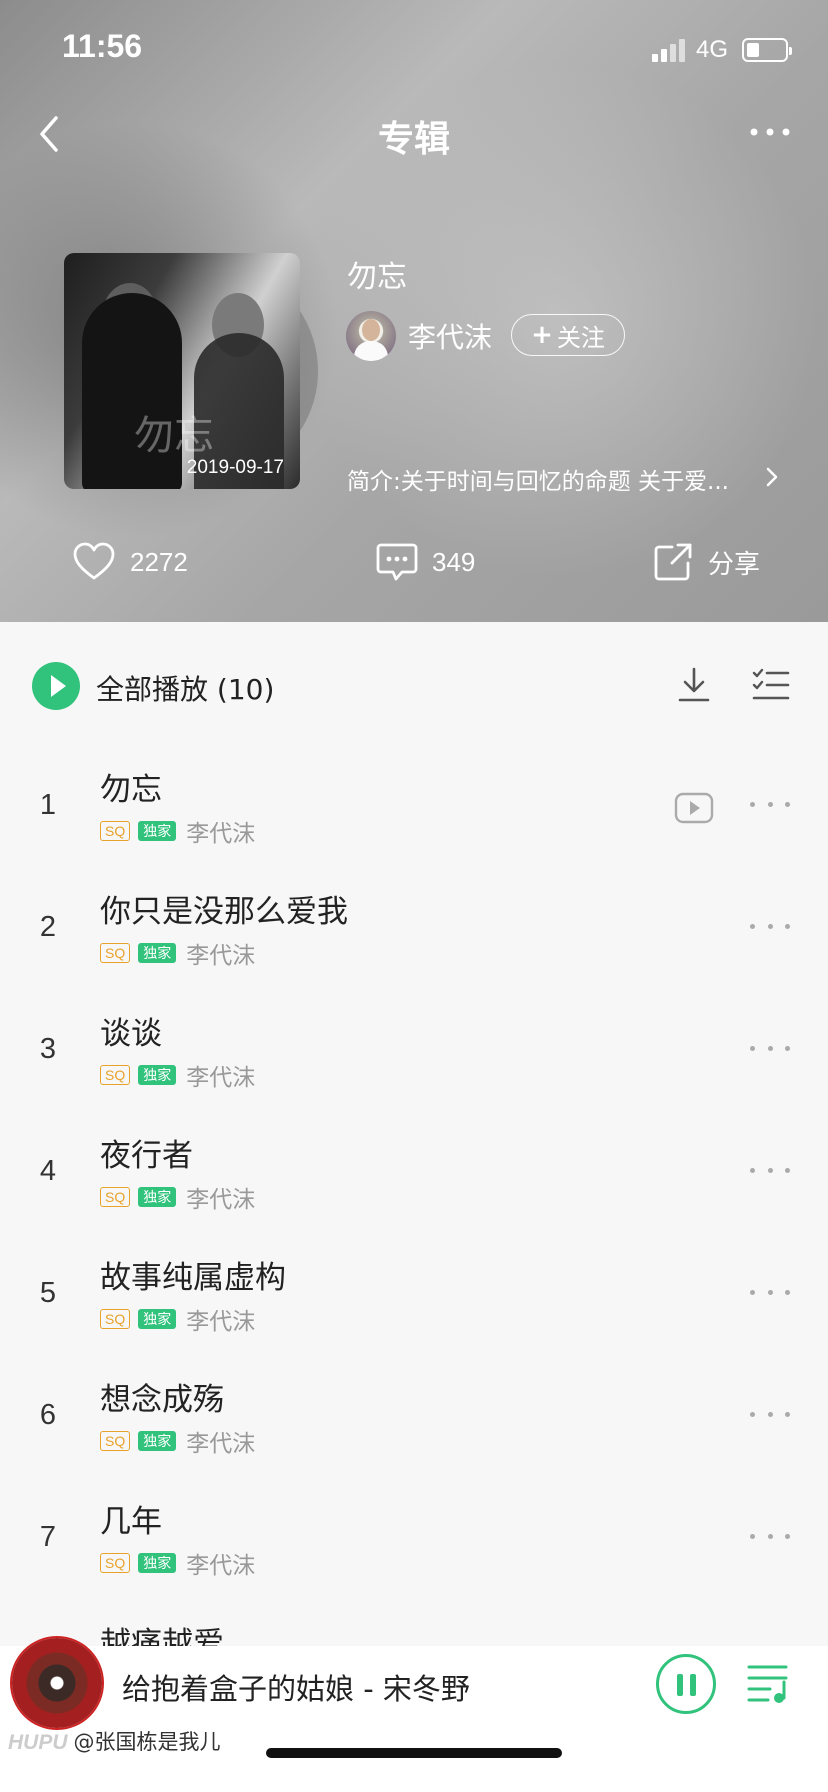 The height and width of the screenshot is (1792, 828). What do you see at coordinates (162, 1400) in the screenshot?
I see `song-title: 想念成殇` at bounding box center [162, 1400].